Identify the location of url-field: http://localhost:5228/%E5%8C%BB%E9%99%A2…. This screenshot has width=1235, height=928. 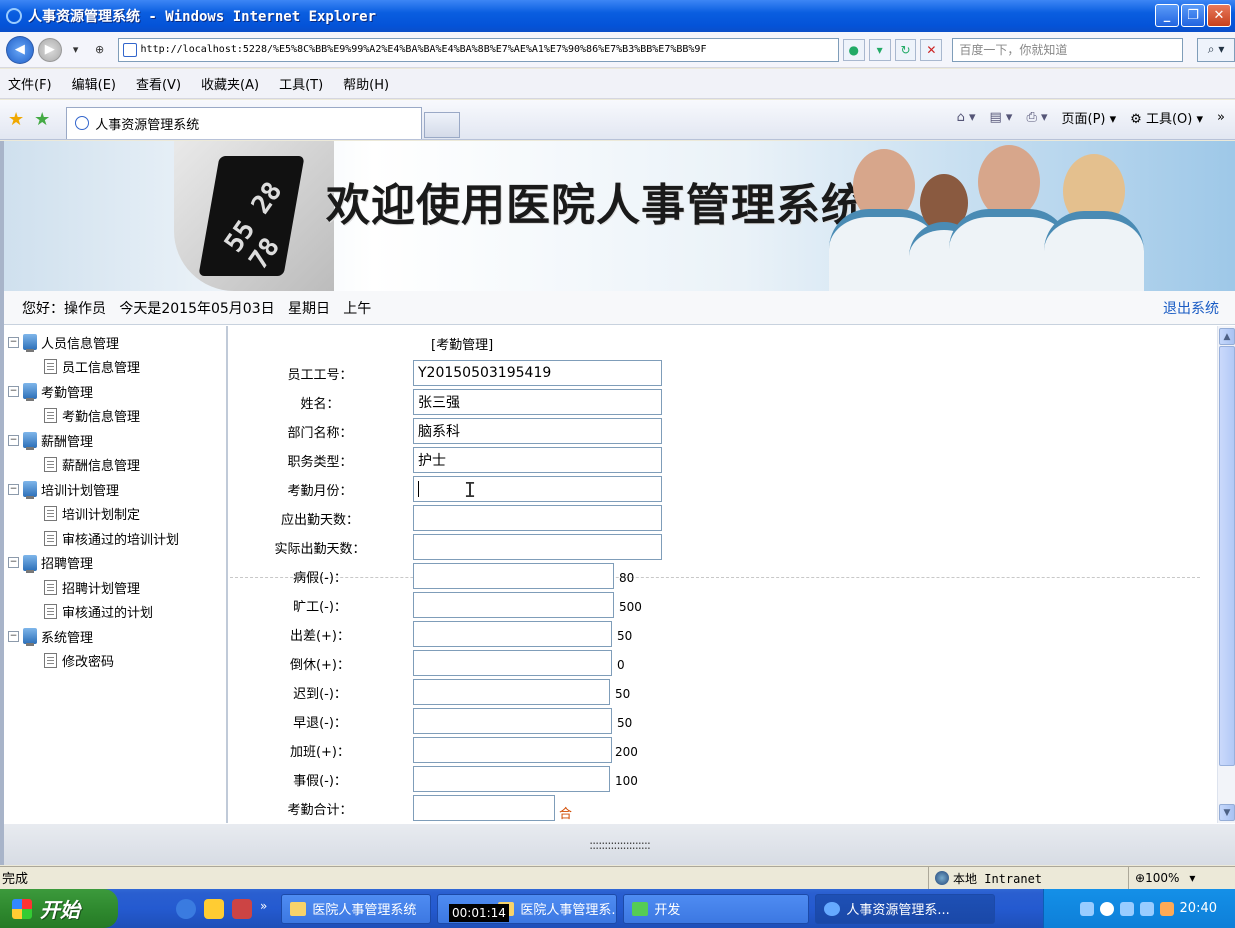
(478, 49).